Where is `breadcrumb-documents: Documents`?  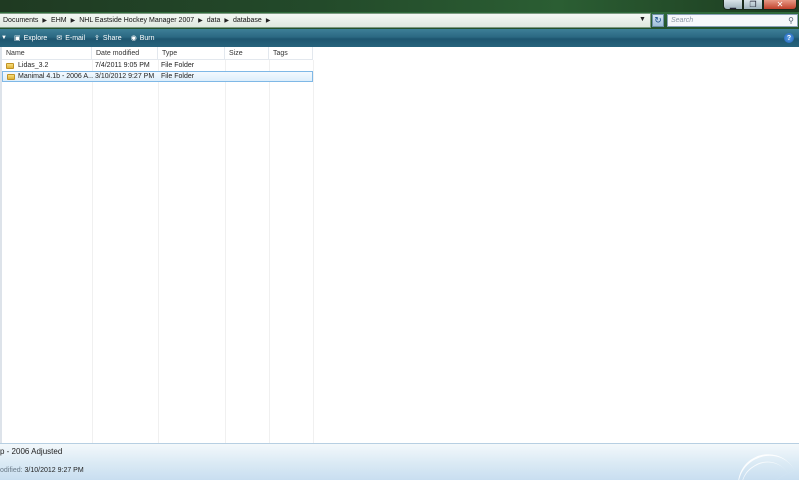 breadcrumb-documents: Documents is located at coordinates (20, 20).